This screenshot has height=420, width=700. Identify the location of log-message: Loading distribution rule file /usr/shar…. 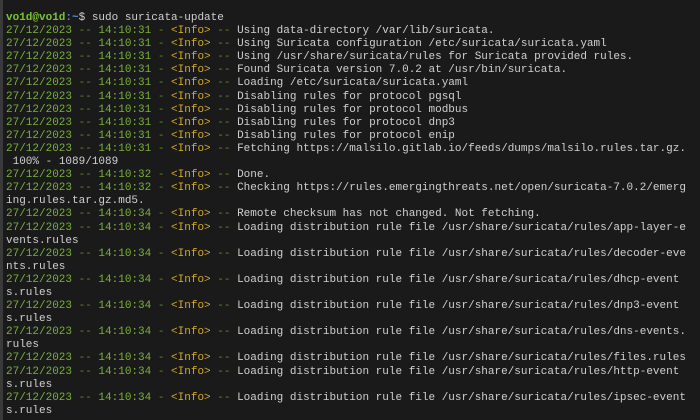
(461, 358).